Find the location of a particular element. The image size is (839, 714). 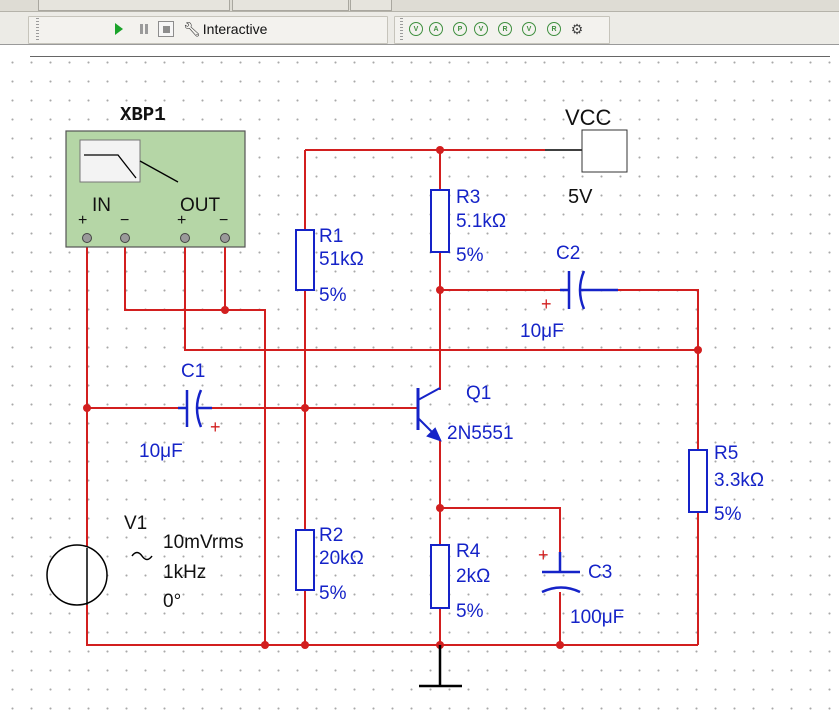

r4-name: R4 is located at coordinates (468, 551).